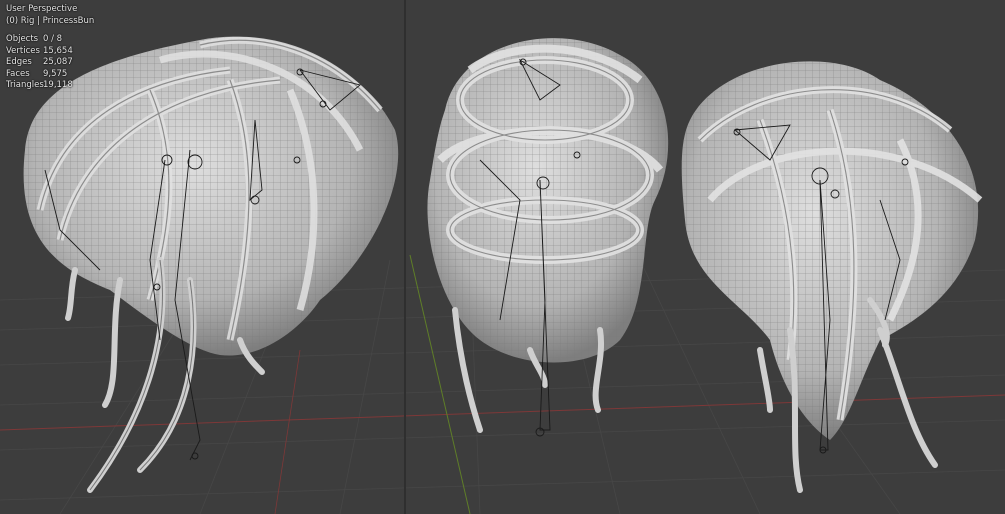 The width and height of the screenshot is (1005, 514). I want to click on stat-value: 19,118, so click(58, 85).